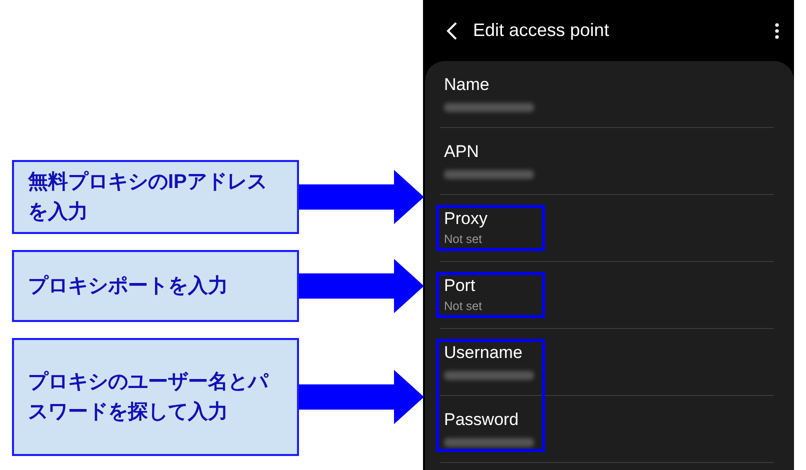 The width and height of the screenshot is (806, 470). What do you see at coordinates (541, 30) in the screenshot?
I see `screen-title: Edit access point` at bounding box center [541, 30].